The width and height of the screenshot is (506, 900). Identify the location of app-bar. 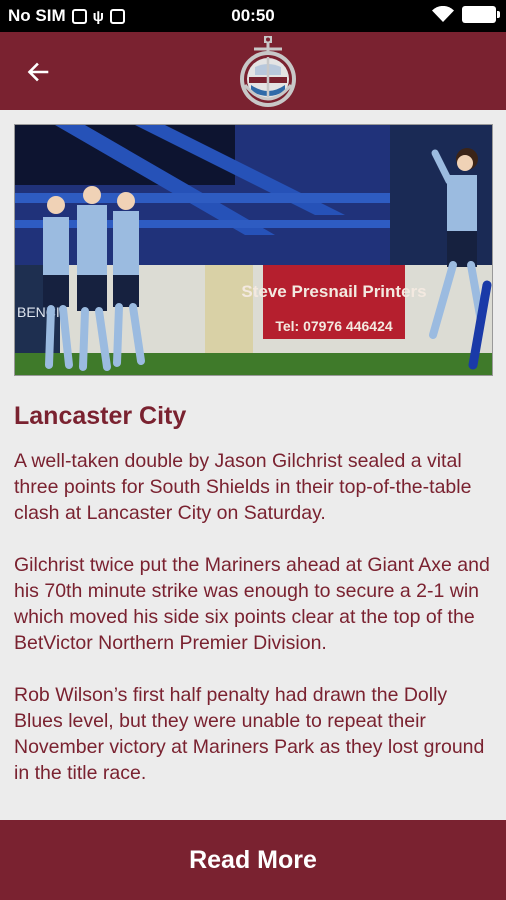
(253, 71).